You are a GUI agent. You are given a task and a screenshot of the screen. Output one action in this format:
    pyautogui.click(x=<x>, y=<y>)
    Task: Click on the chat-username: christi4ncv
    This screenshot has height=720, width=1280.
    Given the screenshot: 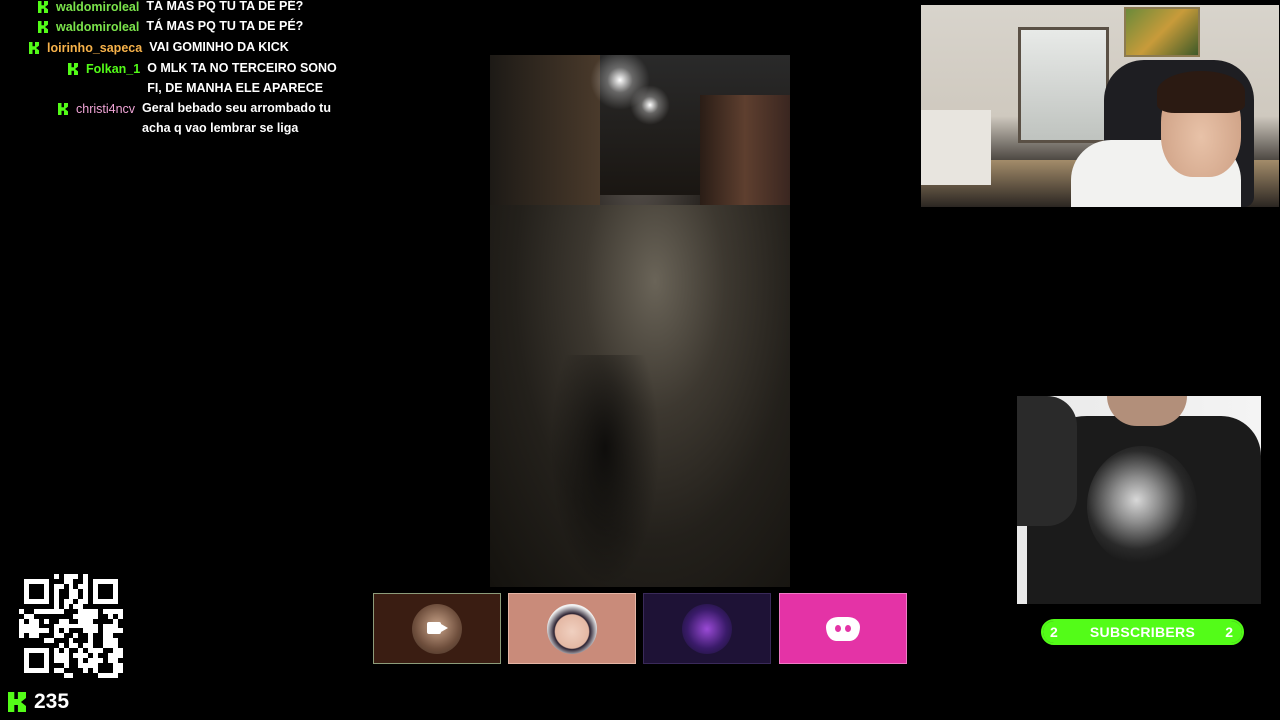 What is the action you would take?
    pyautogui.click(x=106, y=109)
    